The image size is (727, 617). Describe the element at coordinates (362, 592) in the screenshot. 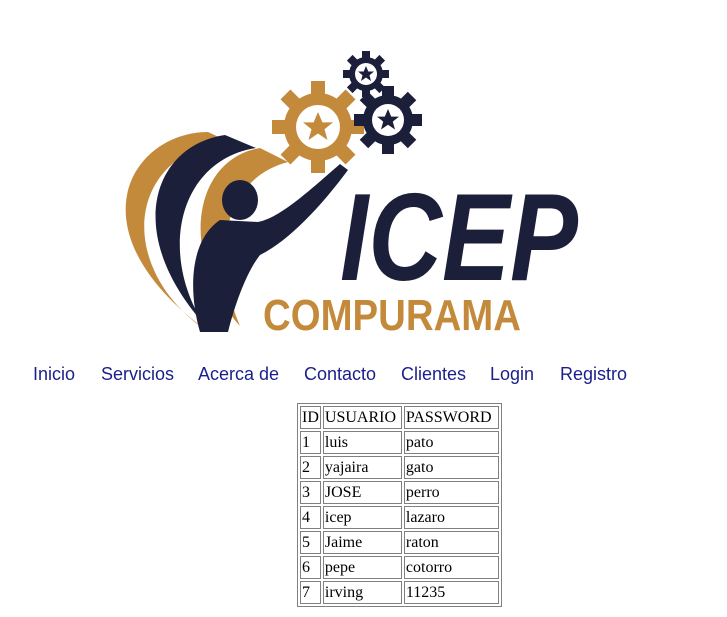

I see `cell-usuario: irving` at that location.